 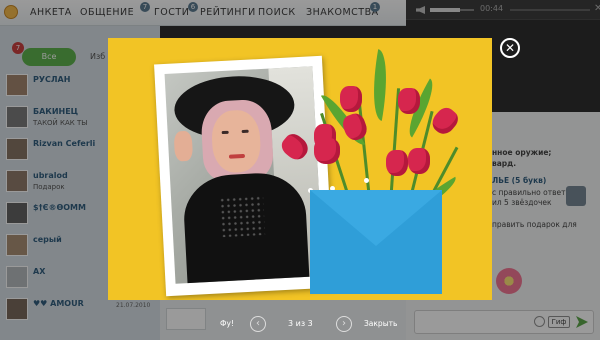 What do you see at coordinates (344, 324) in the screenshot?
I see `next-arrow-icon: ›` at bounding box center [344, 324].